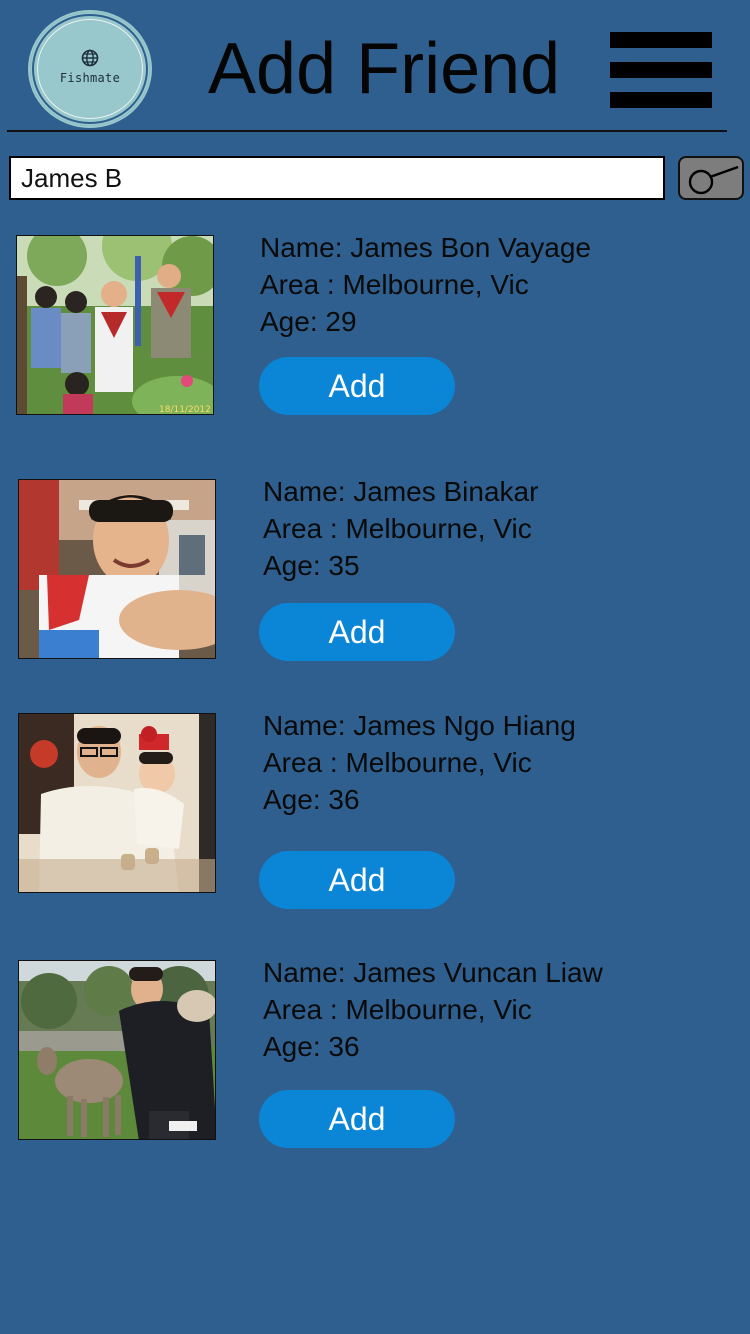  I want to click on friend-name: Name: James Vuncan Liaw, so click(433, 972).